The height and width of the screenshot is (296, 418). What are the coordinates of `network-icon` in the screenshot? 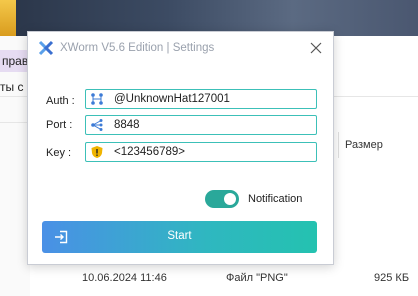 It's located at (97, 99).